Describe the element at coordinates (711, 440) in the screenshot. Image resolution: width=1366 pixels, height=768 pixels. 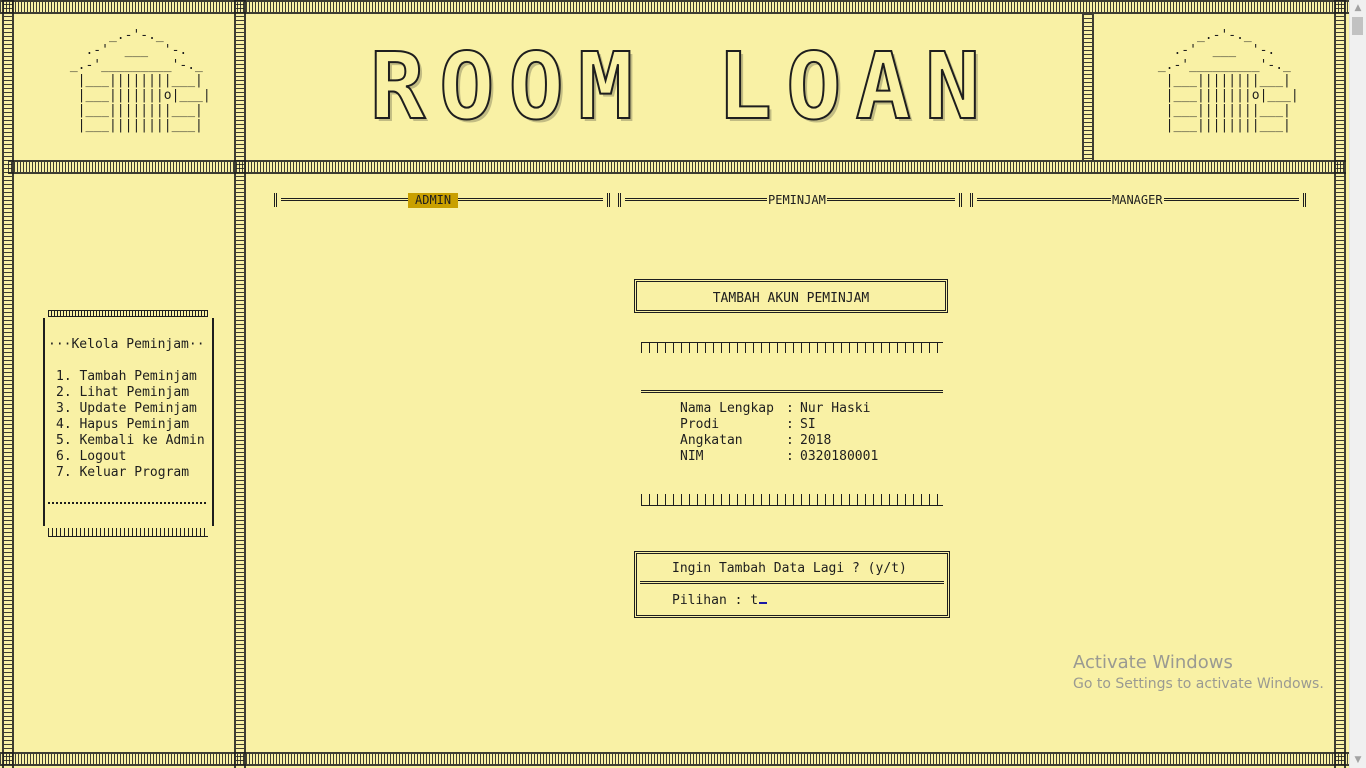
I see `field-label-angkatan: Angkatan` at that location.